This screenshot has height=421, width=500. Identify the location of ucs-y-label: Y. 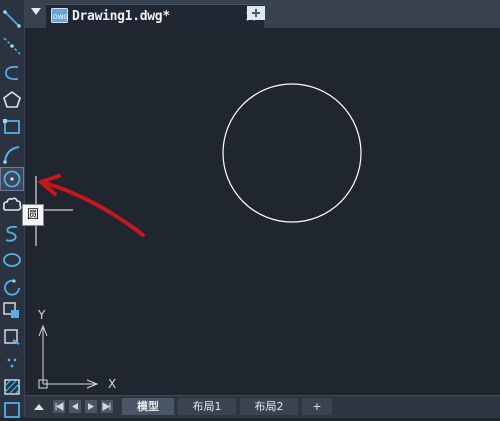
(42, 315).